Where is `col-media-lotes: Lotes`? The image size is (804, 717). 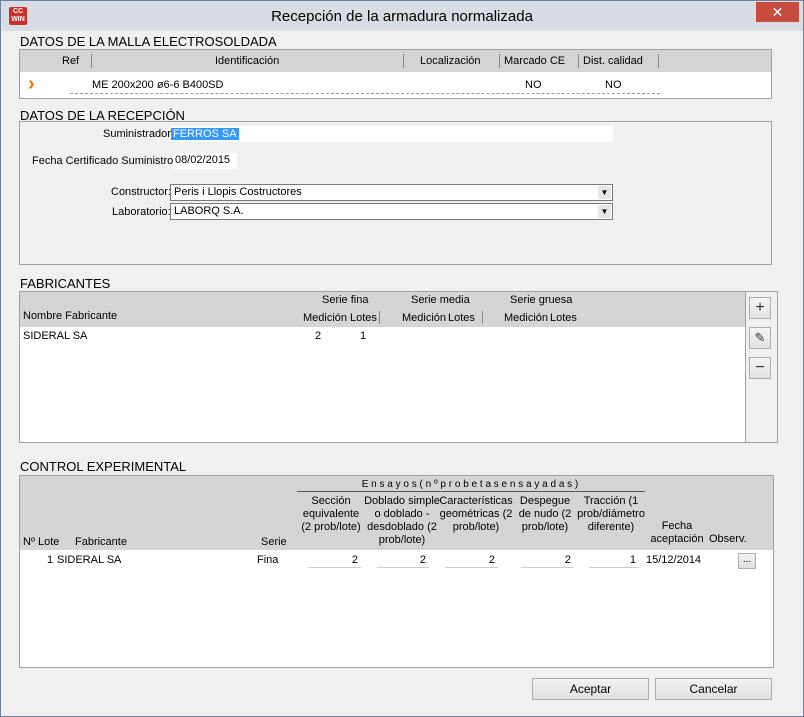
col-media-lotes: Lotes is located at coordinates (461, 318).